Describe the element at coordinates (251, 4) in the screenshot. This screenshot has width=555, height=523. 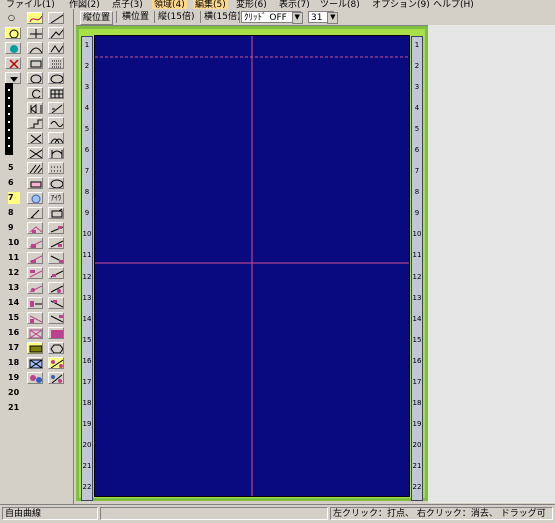
I see `menu-transform: 変形(6)` at that location.